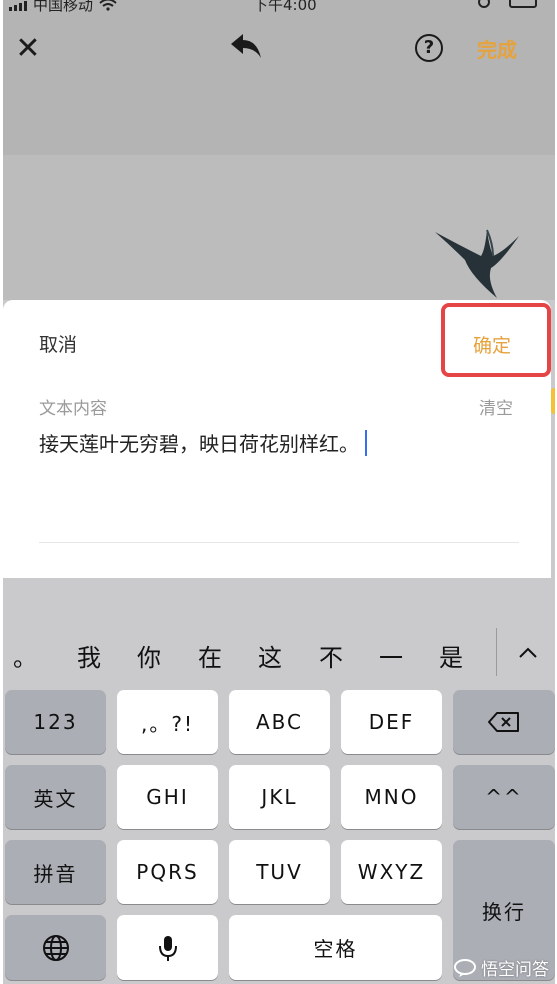  I want to click on battery-icon, so click(523, 4).